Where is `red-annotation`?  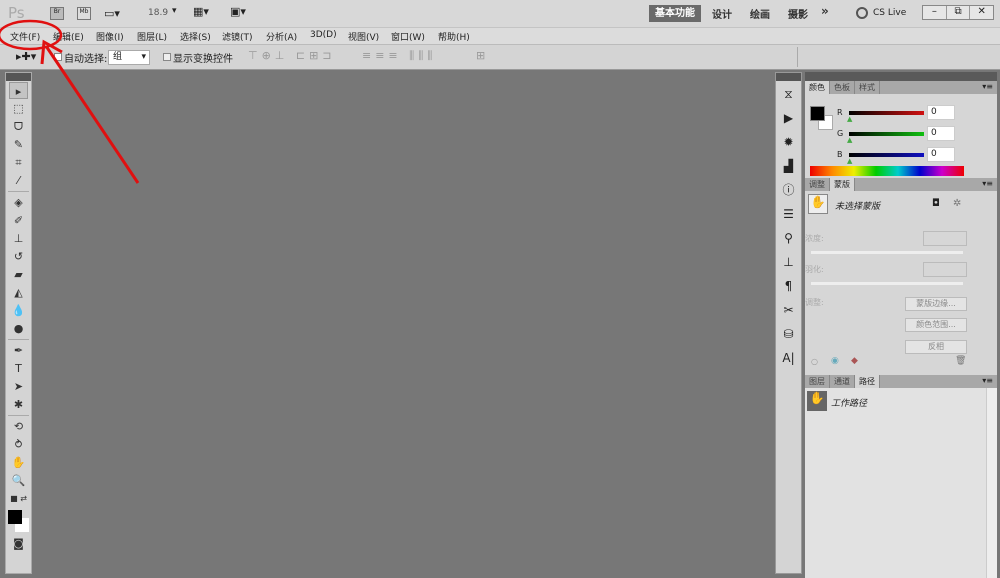 red-annotation is located at coordinates (70, 101).